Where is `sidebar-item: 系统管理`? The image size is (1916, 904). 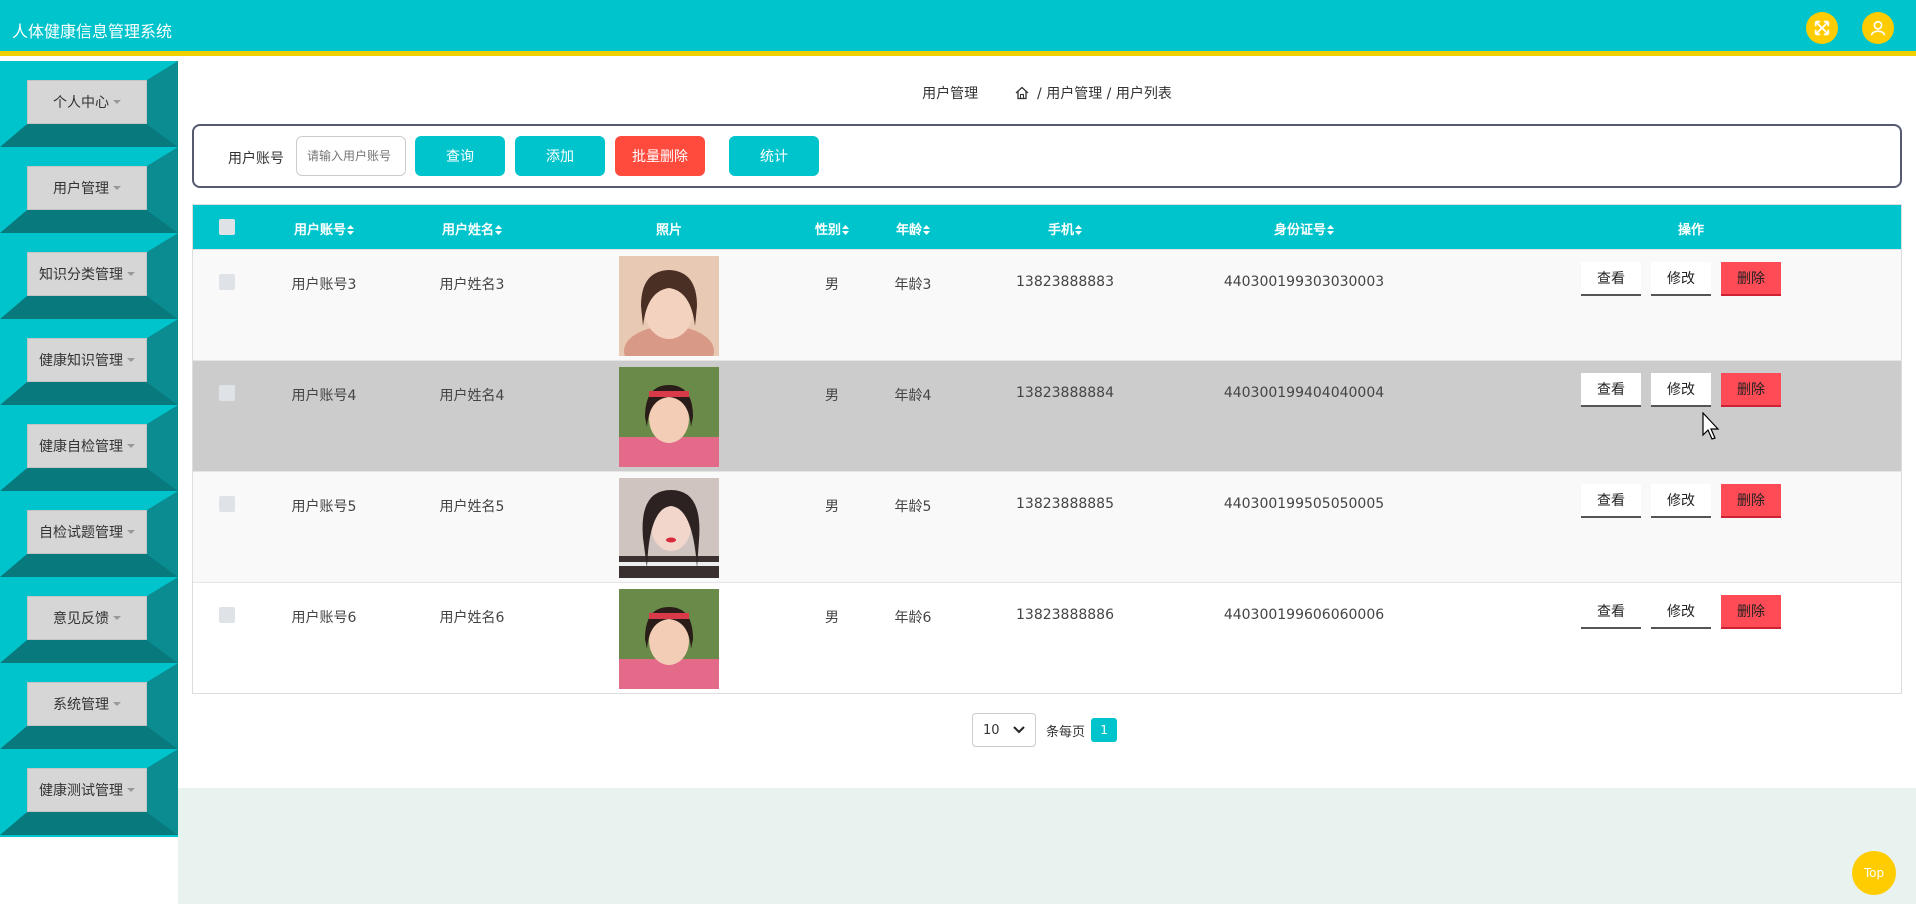 sidebar-item: 系统管理 is located at coordinates (89, 706).